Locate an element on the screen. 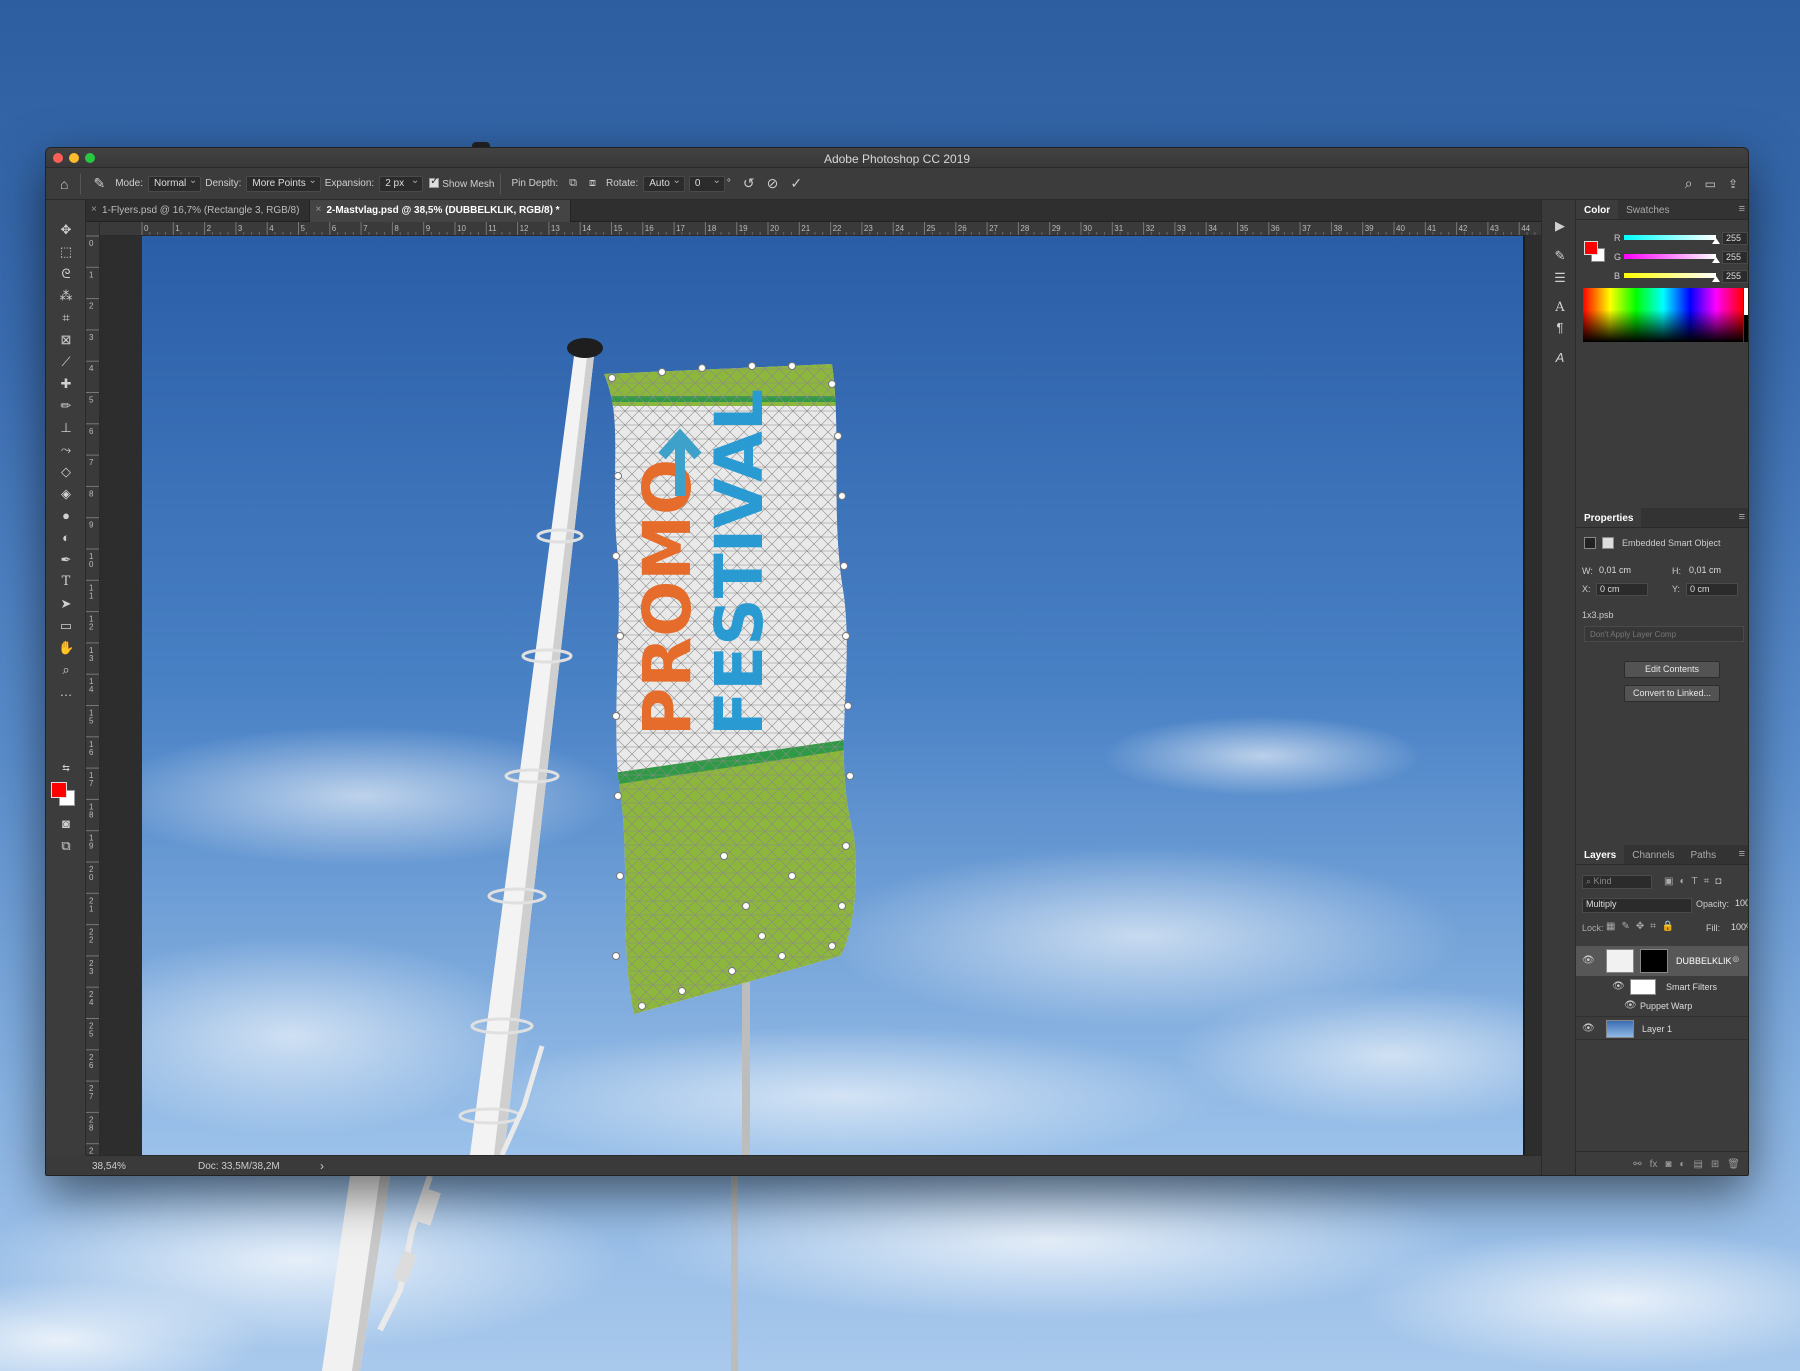 The image size is (1800, 1371). search-icon: ⌕ is located at coordinates (1689, 183).